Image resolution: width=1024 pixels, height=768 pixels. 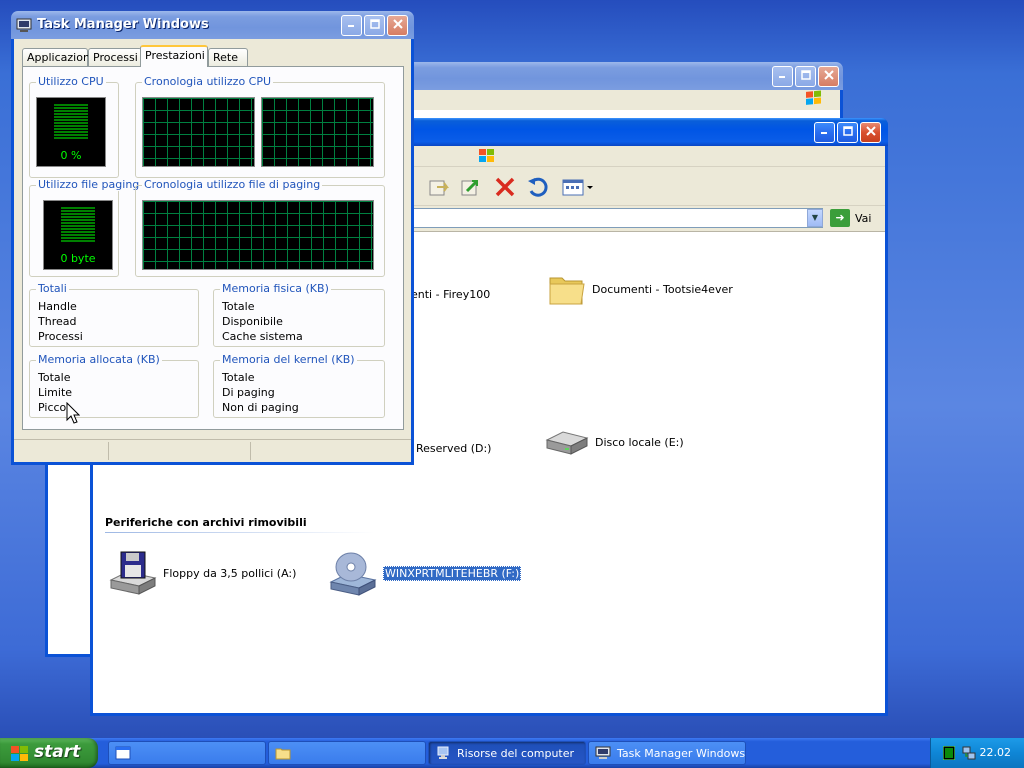 What do you see at coordinates (240, 532) in the screenshot?
I see `section-divider` at bounding box center [240, 532].